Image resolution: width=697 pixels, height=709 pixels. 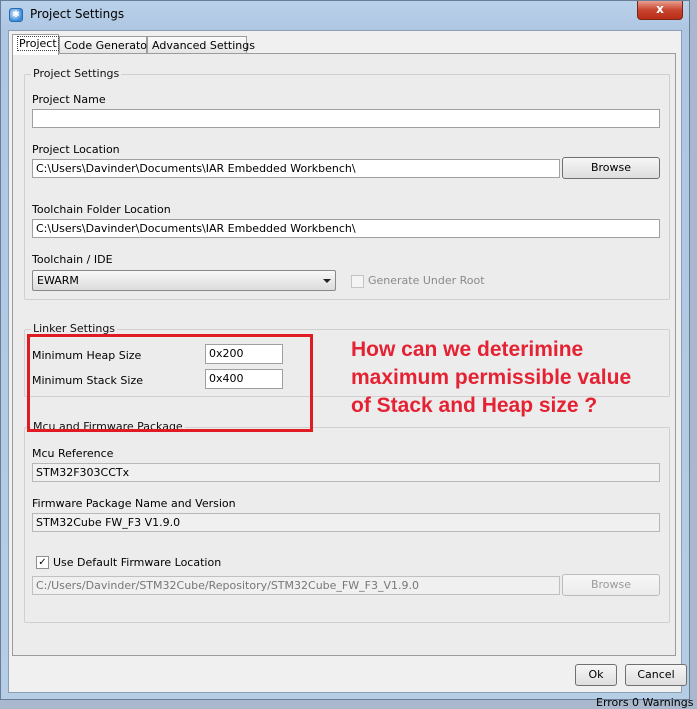 I want to click on annotation-line: of Stack and Heap size ?, so click(x=474, y=405).